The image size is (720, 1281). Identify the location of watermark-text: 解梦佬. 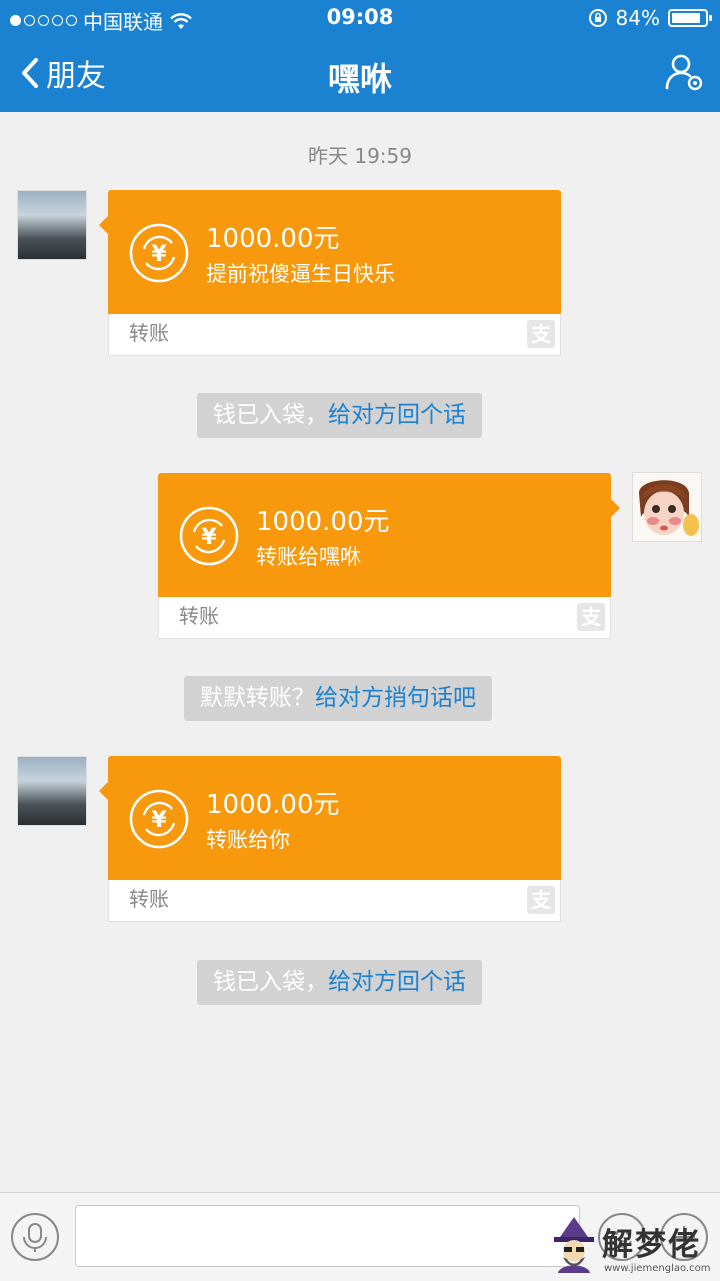
(651, 1245).